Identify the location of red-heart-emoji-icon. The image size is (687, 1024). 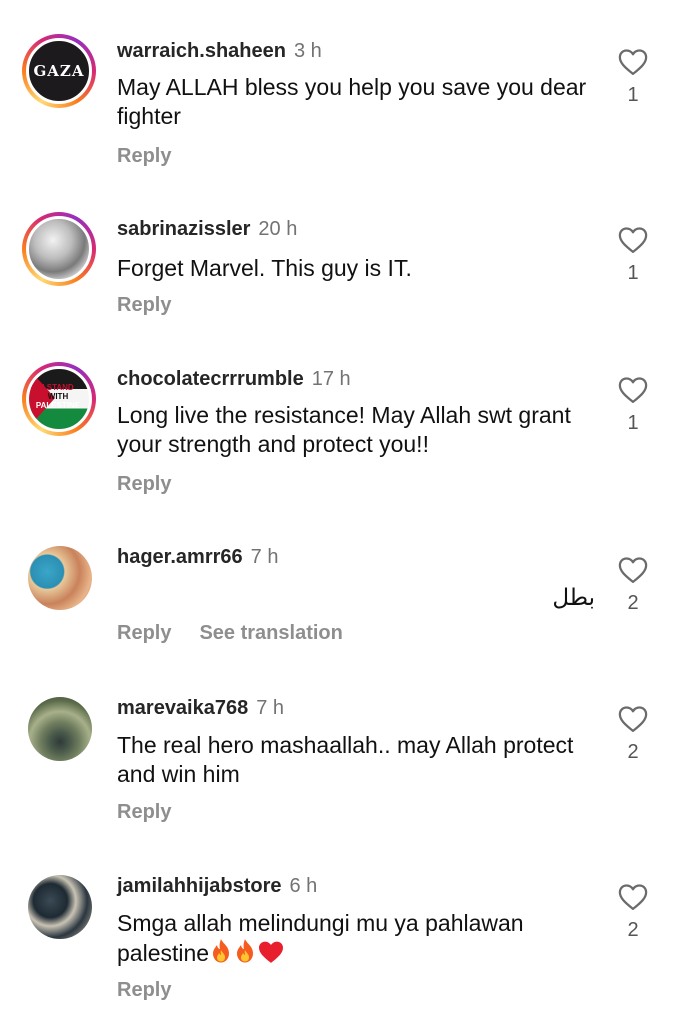
(271, 955).